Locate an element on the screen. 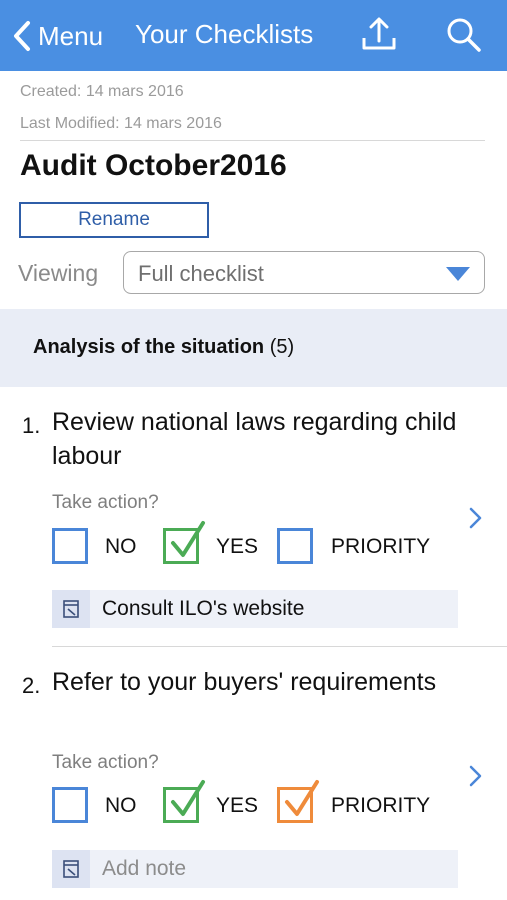  item-text: Refer to your buyers' requirements is located at coordinates (244, 682).